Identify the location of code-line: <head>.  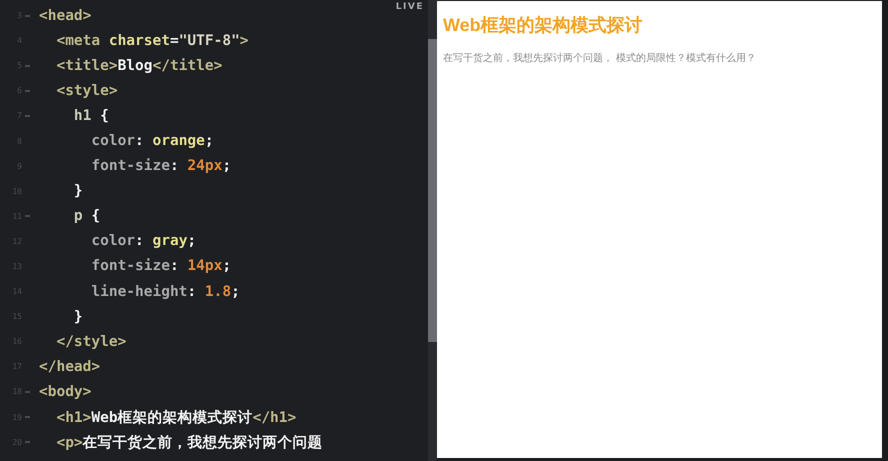
(65, 16).